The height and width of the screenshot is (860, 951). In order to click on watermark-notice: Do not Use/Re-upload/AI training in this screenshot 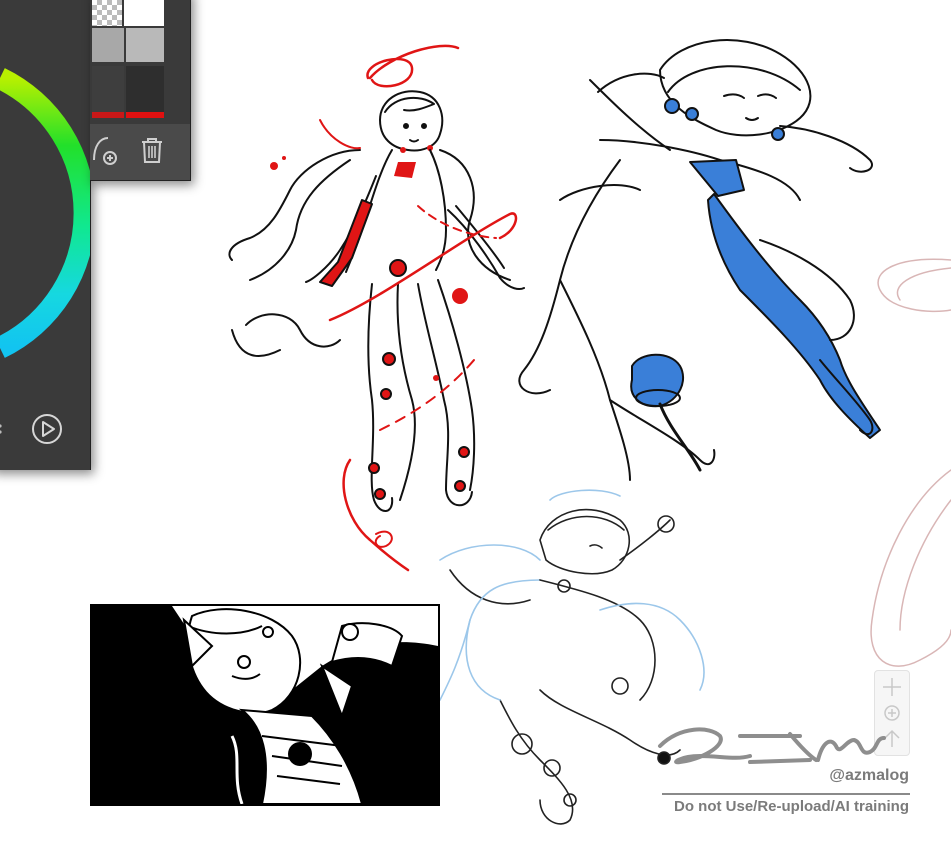, I will do `click(791, 806)`.